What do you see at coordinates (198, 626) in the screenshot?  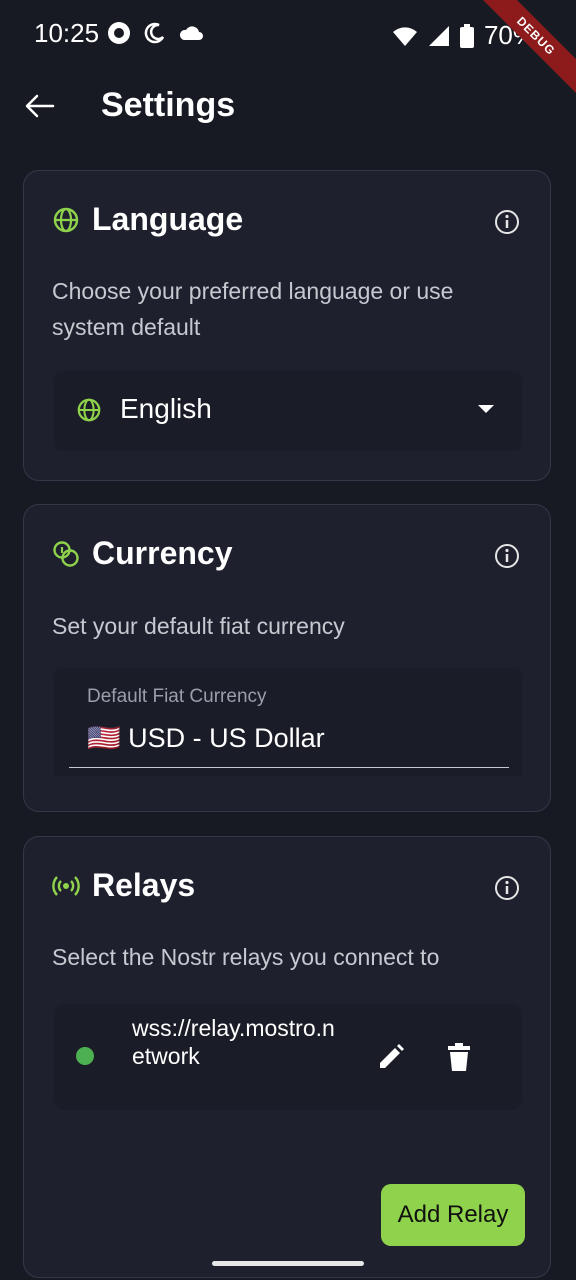 I see `currency-card-description: Set your default fiat currency` at bounding box center [198, 626].